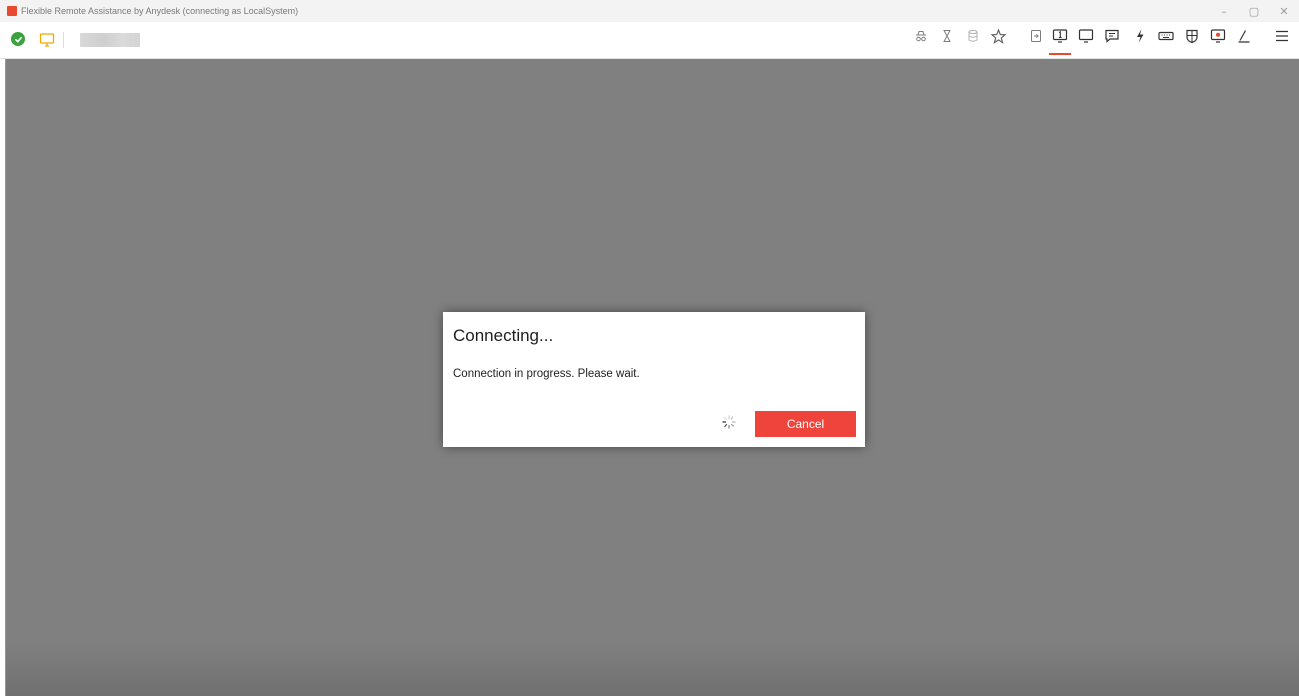 The height and width of the screenshot is (696, 1299). What do you see at coordinates (649, 40) in the screenshot?
I see `toolbar-actions` at bounding box center [649, 40].